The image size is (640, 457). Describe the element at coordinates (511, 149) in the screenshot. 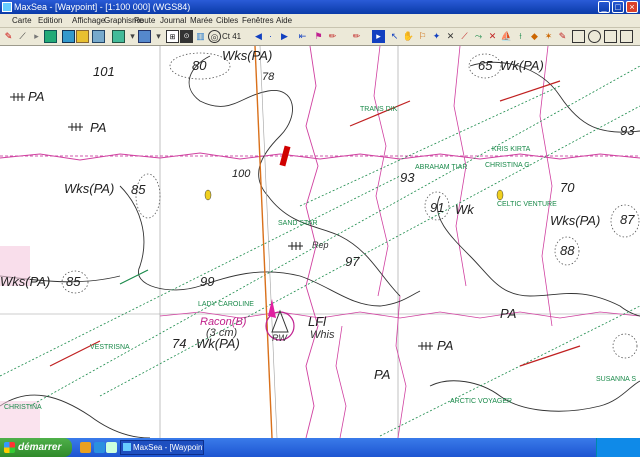

I see `ais-target-label: KRIS KIRTA` at that location.